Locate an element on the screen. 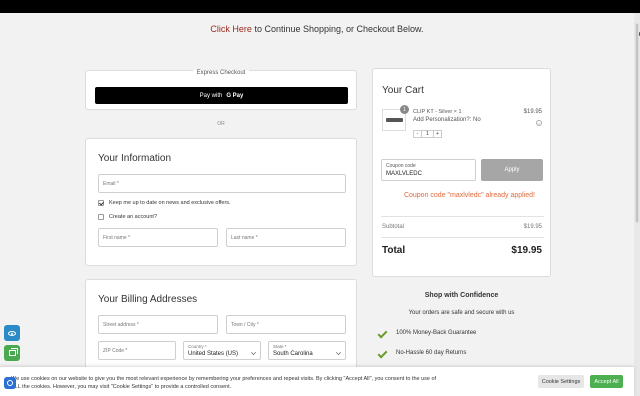 This screenshot has width=640, height=396. email-field: Email * is located at coordinates (222, 183).